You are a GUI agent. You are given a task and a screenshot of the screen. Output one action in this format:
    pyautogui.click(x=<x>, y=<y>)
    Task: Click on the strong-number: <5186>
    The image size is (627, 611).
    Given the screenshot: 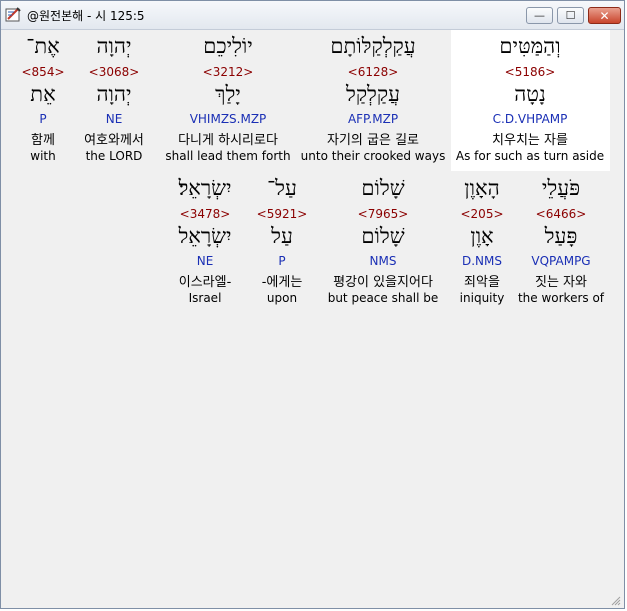 What is the action you would take?
    pyautogui.click(x=530, y=72)
    